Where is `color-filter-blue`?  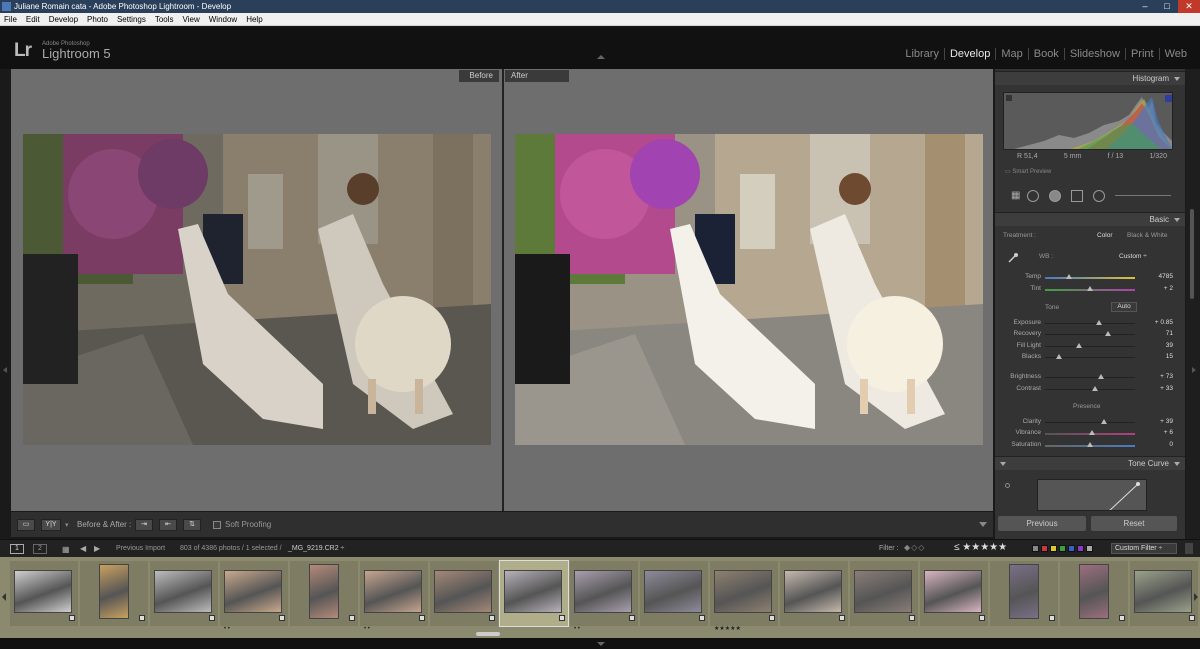
color-filter-blue is located at coordinates (1071, 548).